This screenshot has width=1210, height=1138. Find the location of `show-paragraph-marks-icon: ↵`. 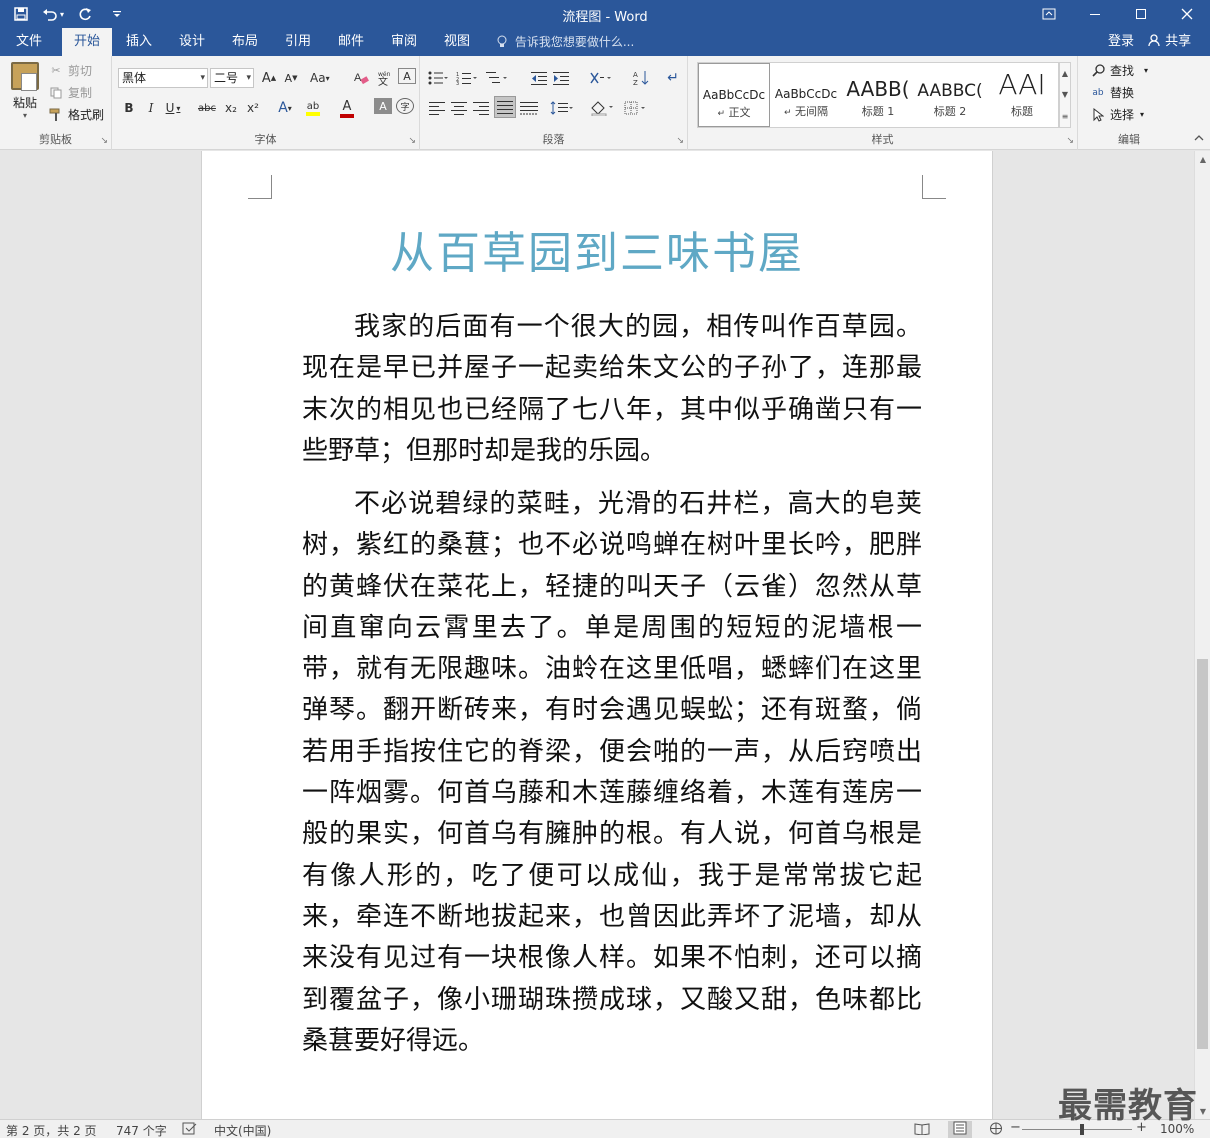

show-paragraph-marks-icon: ↵ is located at coordinates (673, 78).